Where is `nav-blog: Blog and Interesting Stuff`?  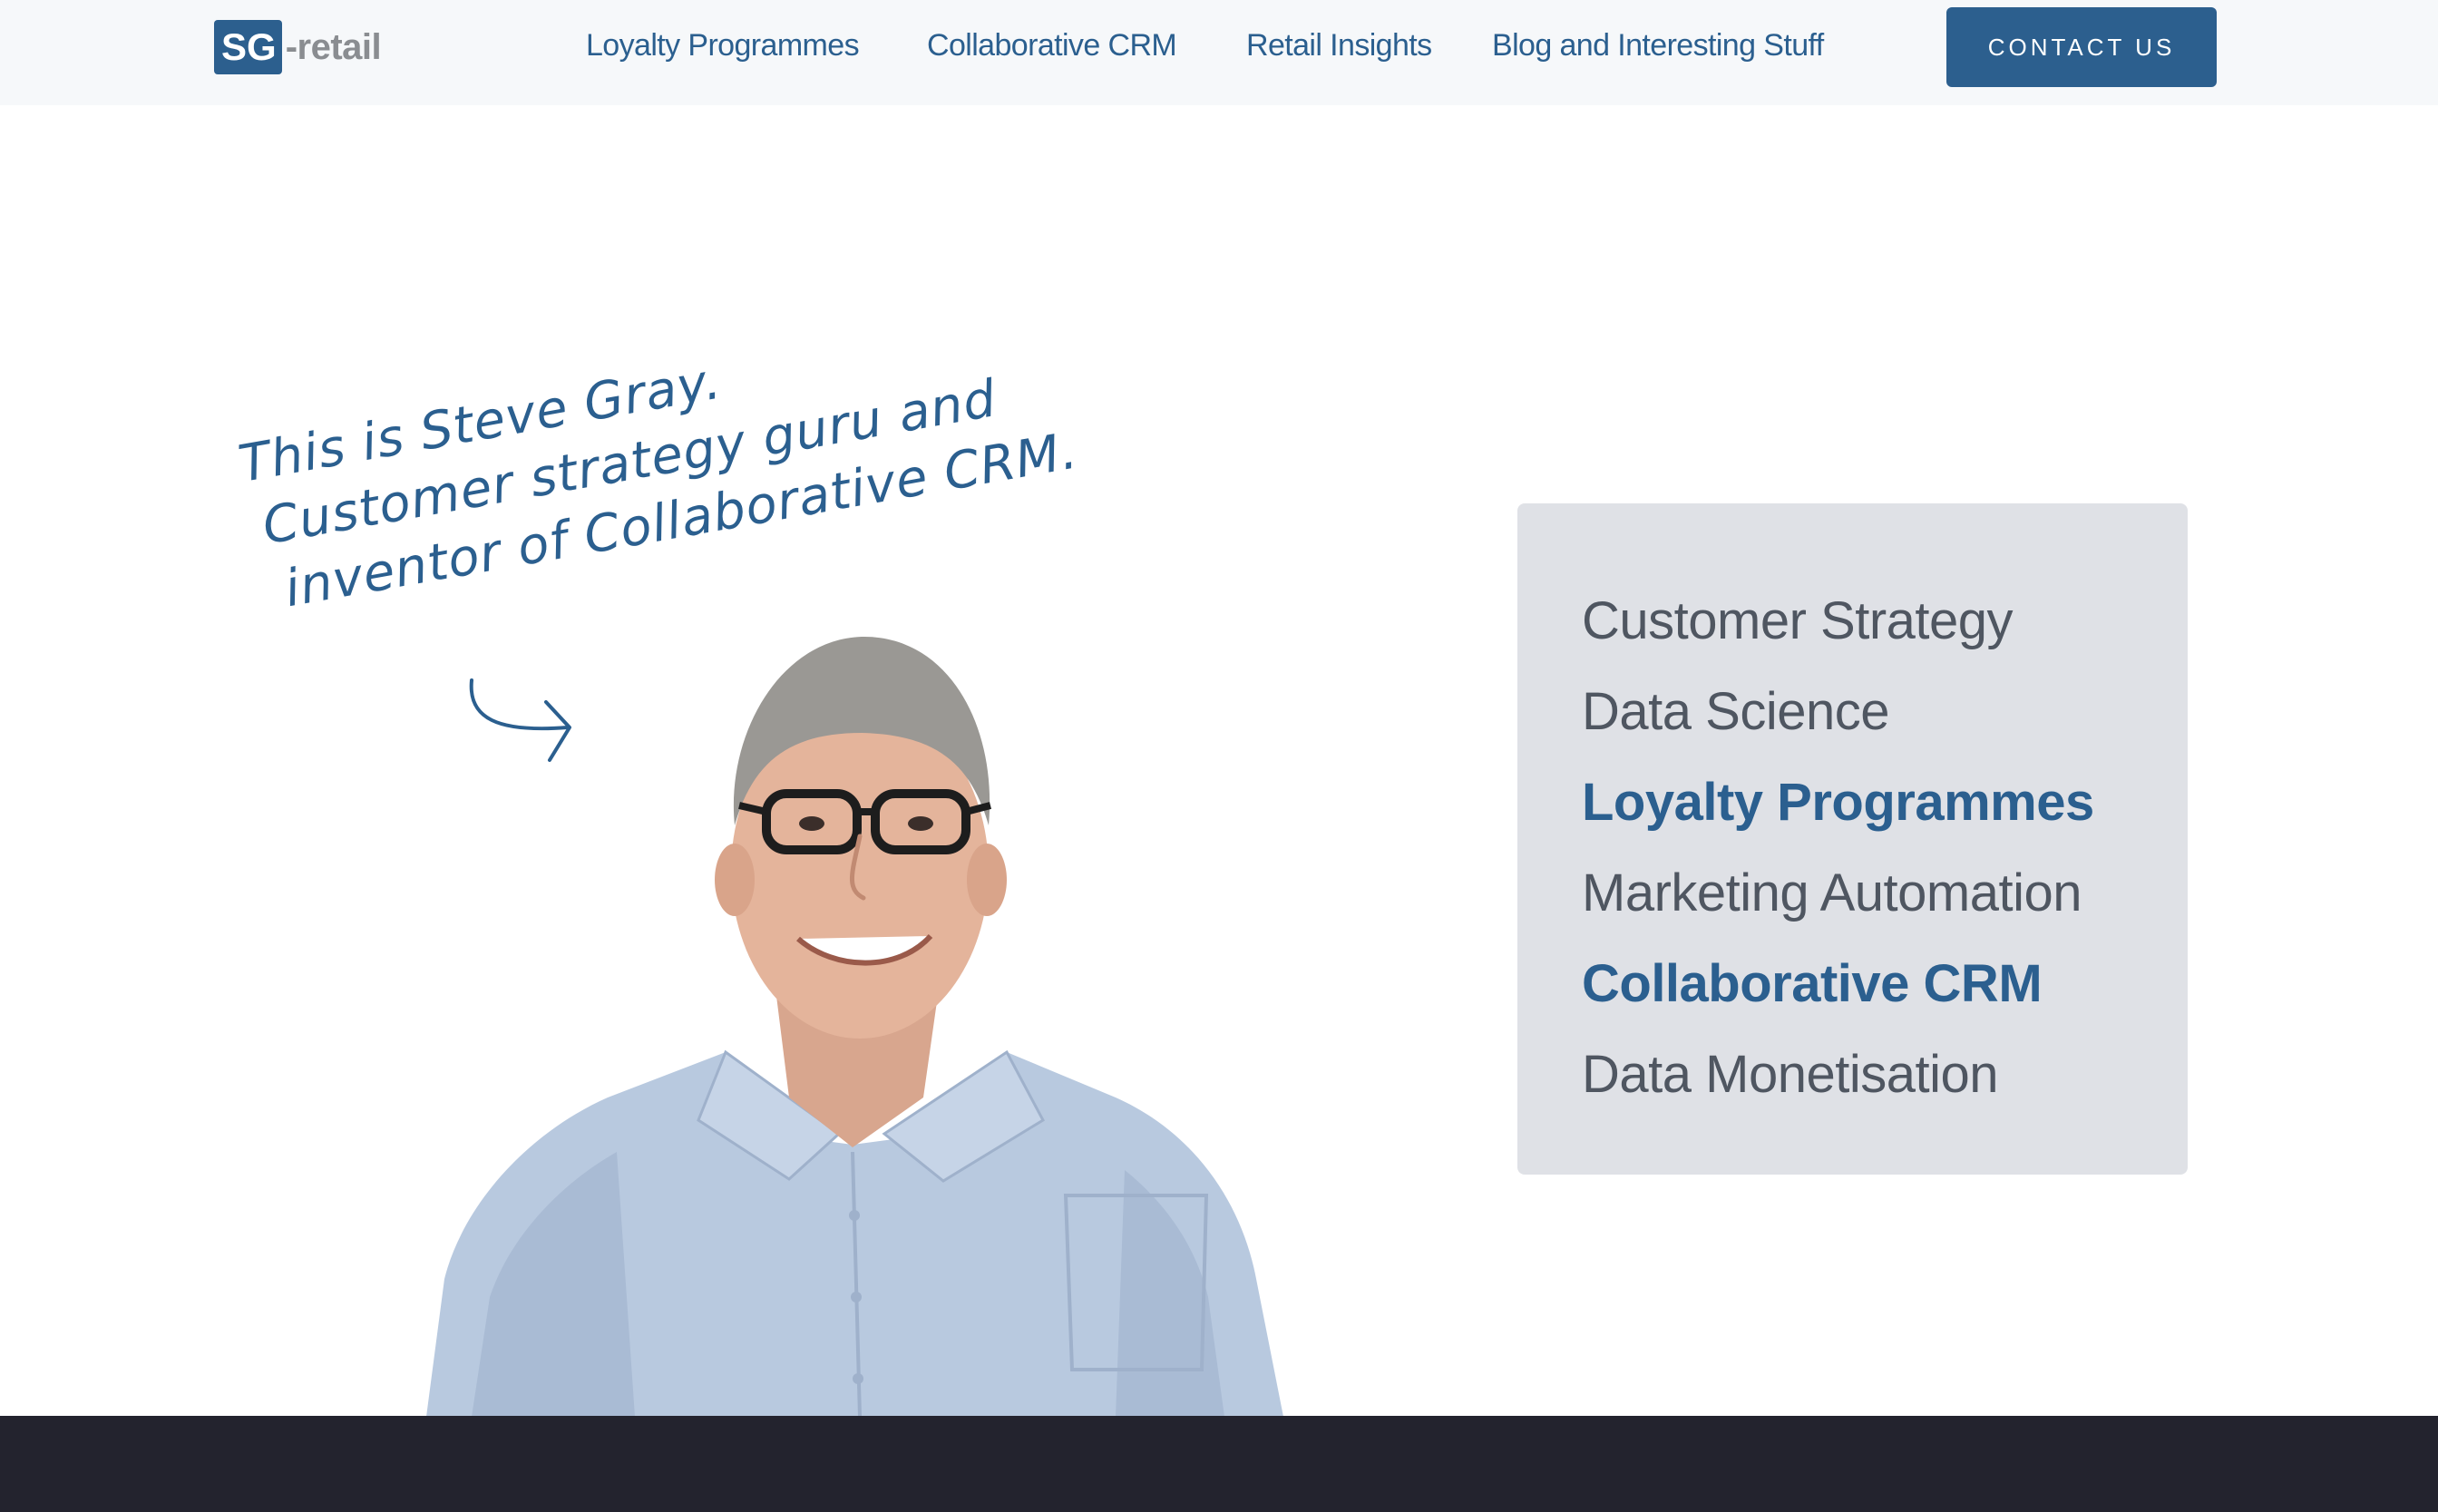
nav-blog: Blog and Interesting Stuff is located at coordinates (1658, 45).